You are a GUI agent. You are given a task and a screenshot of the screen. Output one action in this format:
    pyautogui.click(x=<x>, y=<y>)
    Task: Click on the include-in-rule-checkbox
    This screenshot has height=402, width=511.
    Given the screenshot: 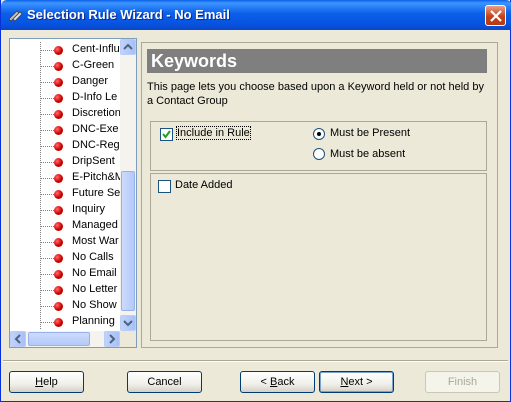 What is the action you would take?
    pyautogui.click(x=166, y=134)
    